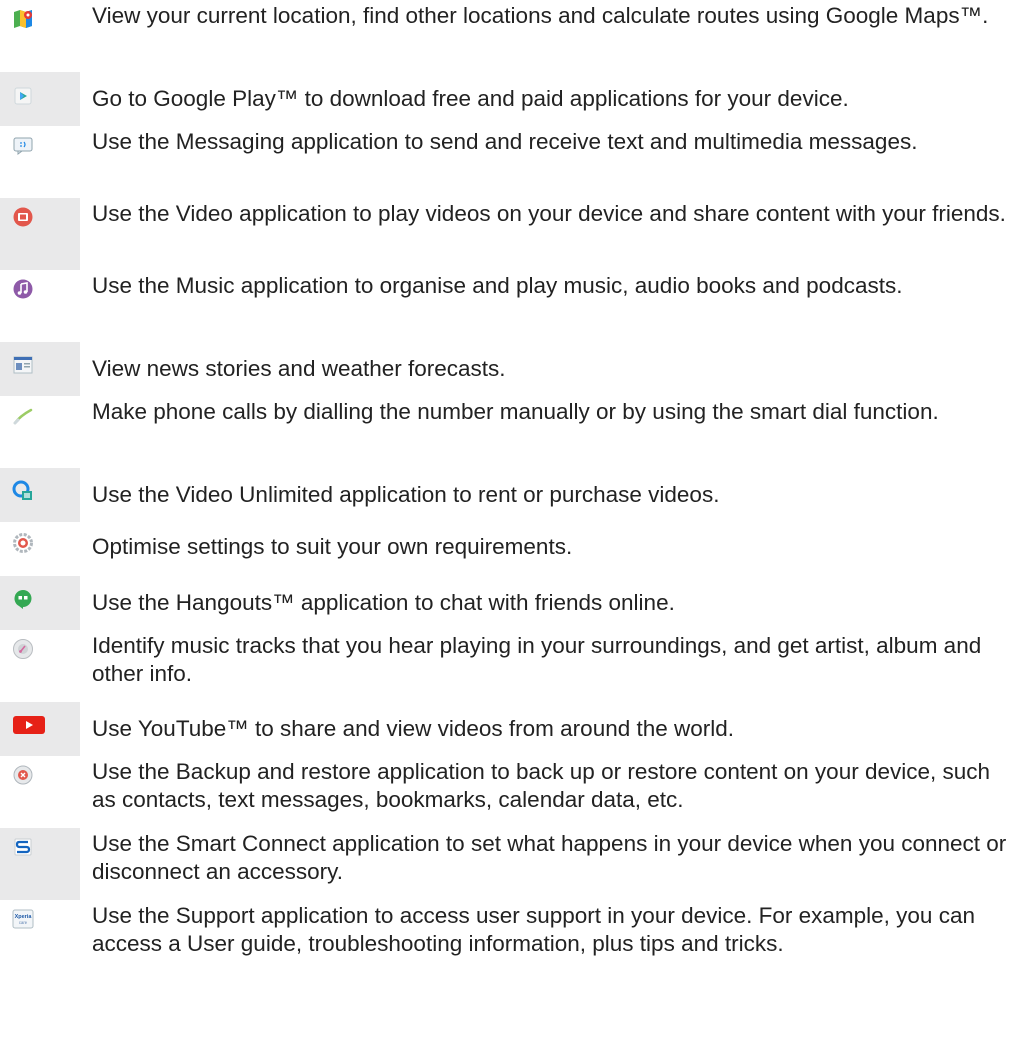 The height and width of the screenshot is (1063, 1022). Describe the element at coordinates (23, 599) in the screenshot. I see `hangouts-icon` at that location.